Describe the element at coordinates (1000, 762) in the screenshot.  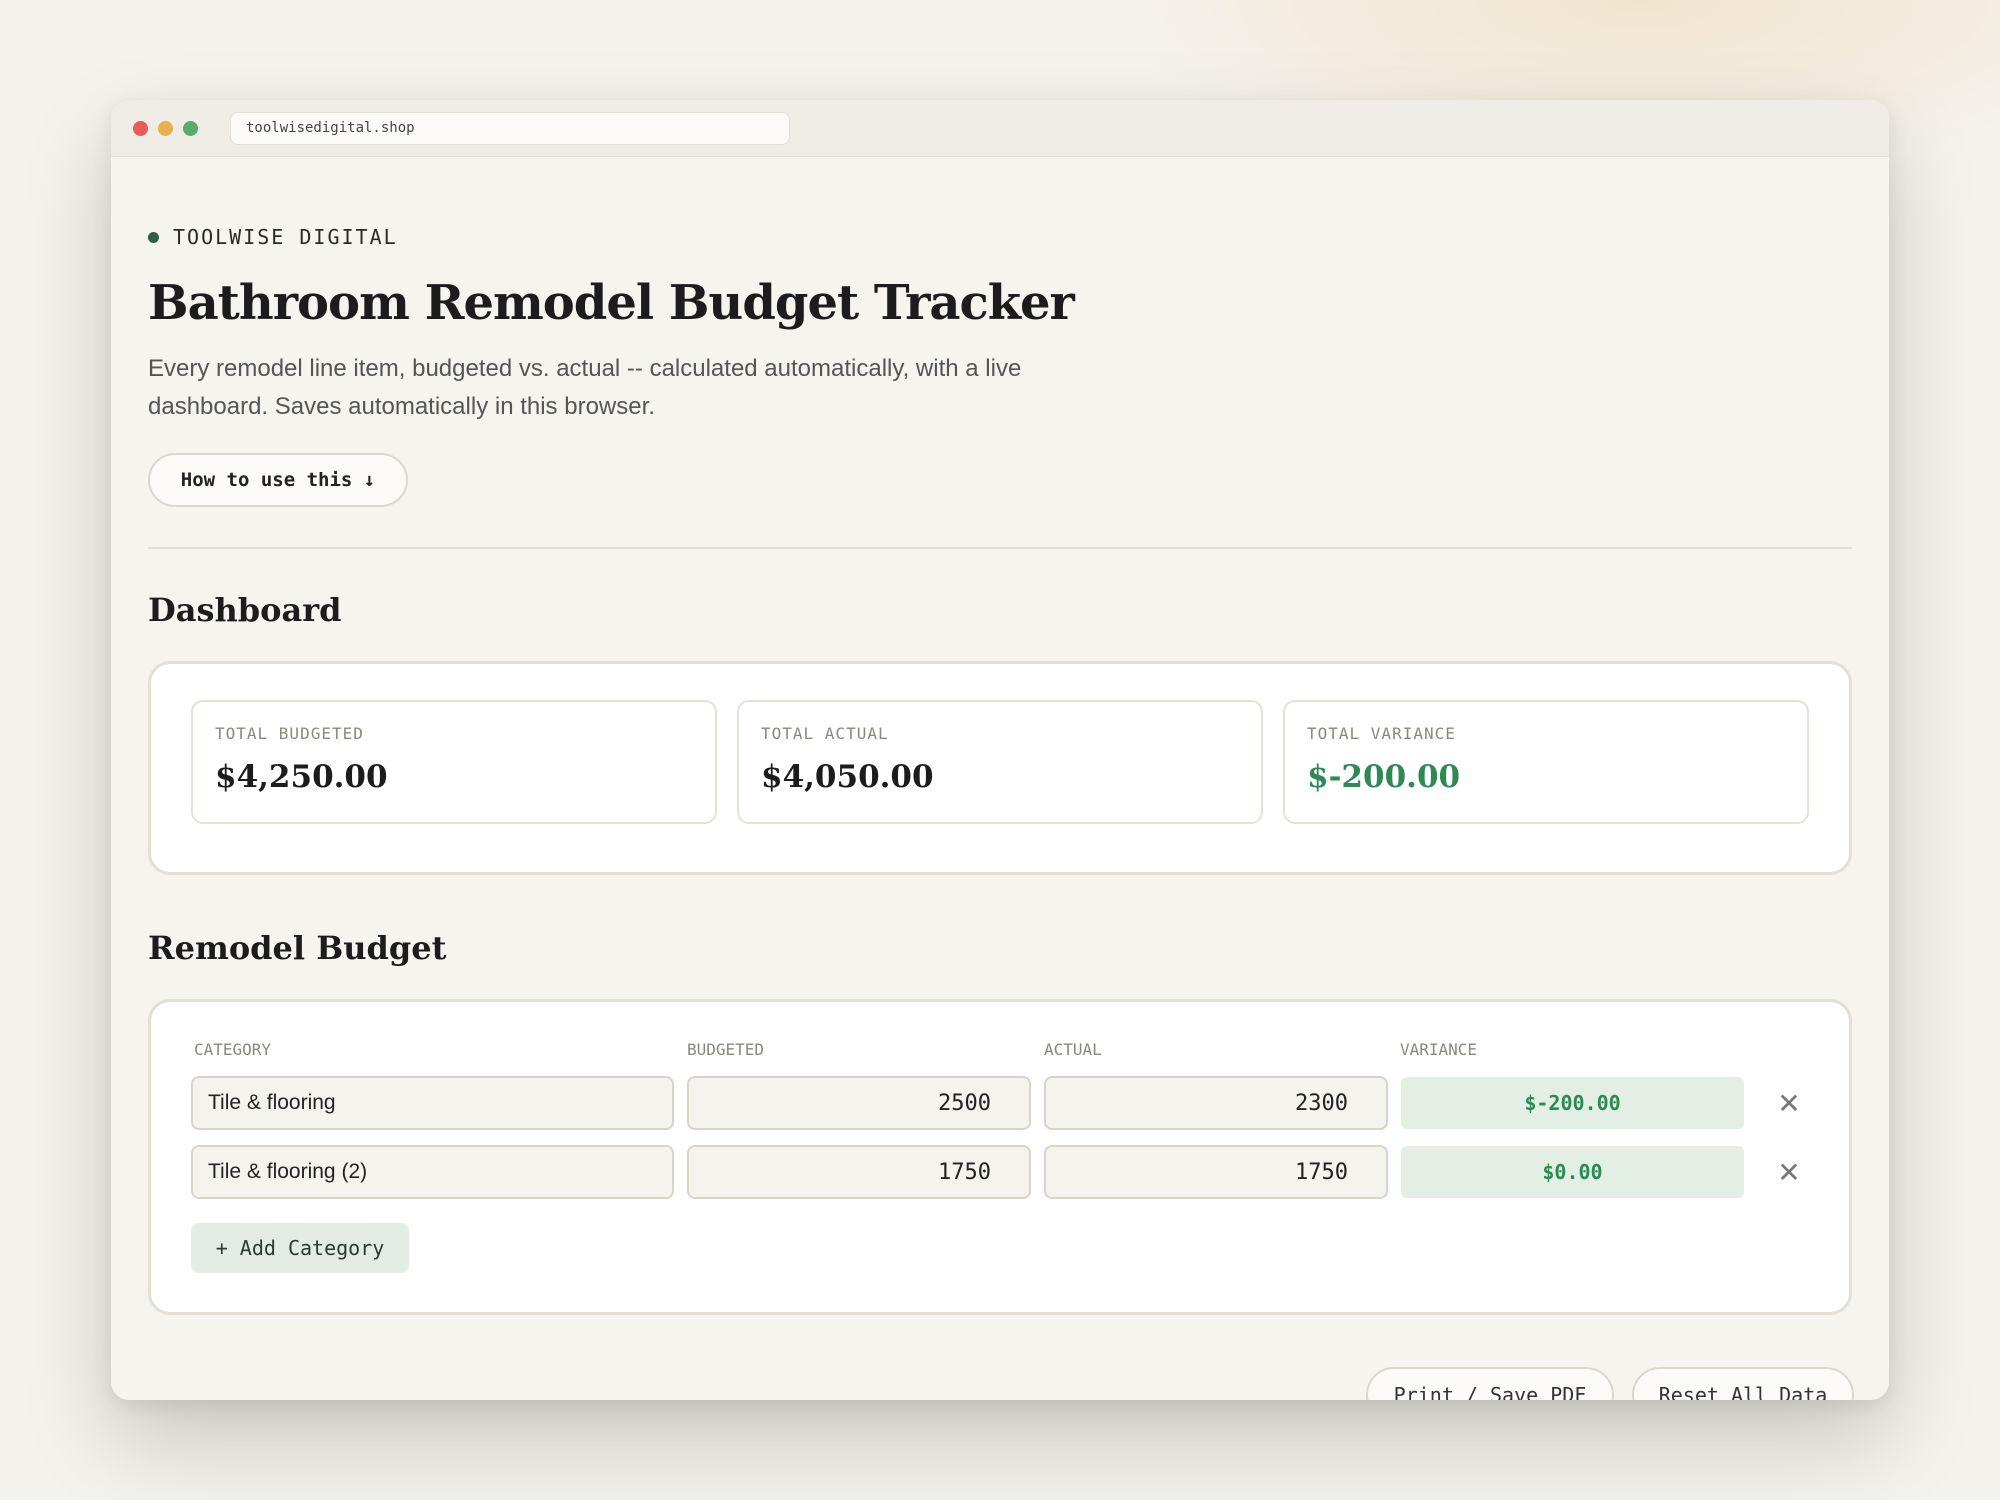
I see `stat-total-actual: TOTAL ACTUAL $4,050.00` at that location.